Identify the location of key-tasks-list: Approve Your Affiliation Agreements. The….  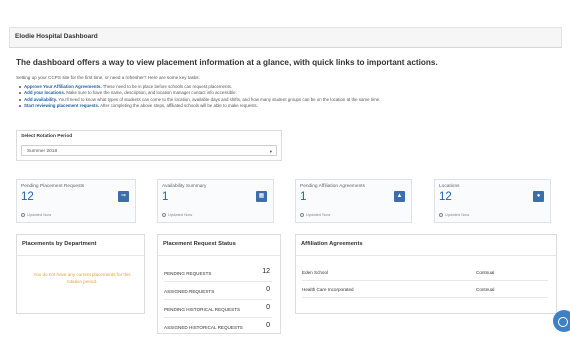
(199, 96).